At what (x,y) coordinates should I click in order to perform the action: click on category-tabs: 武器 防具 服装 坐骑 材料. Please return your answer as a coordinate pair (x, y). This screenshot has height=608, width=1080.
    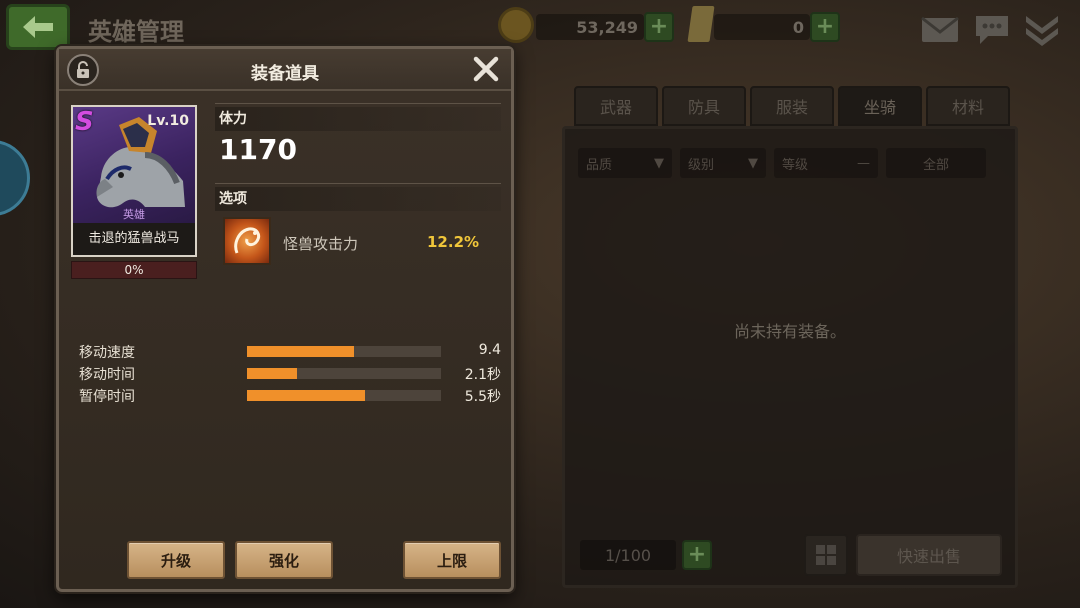
    Looking at the image, I should click on (792, 106).